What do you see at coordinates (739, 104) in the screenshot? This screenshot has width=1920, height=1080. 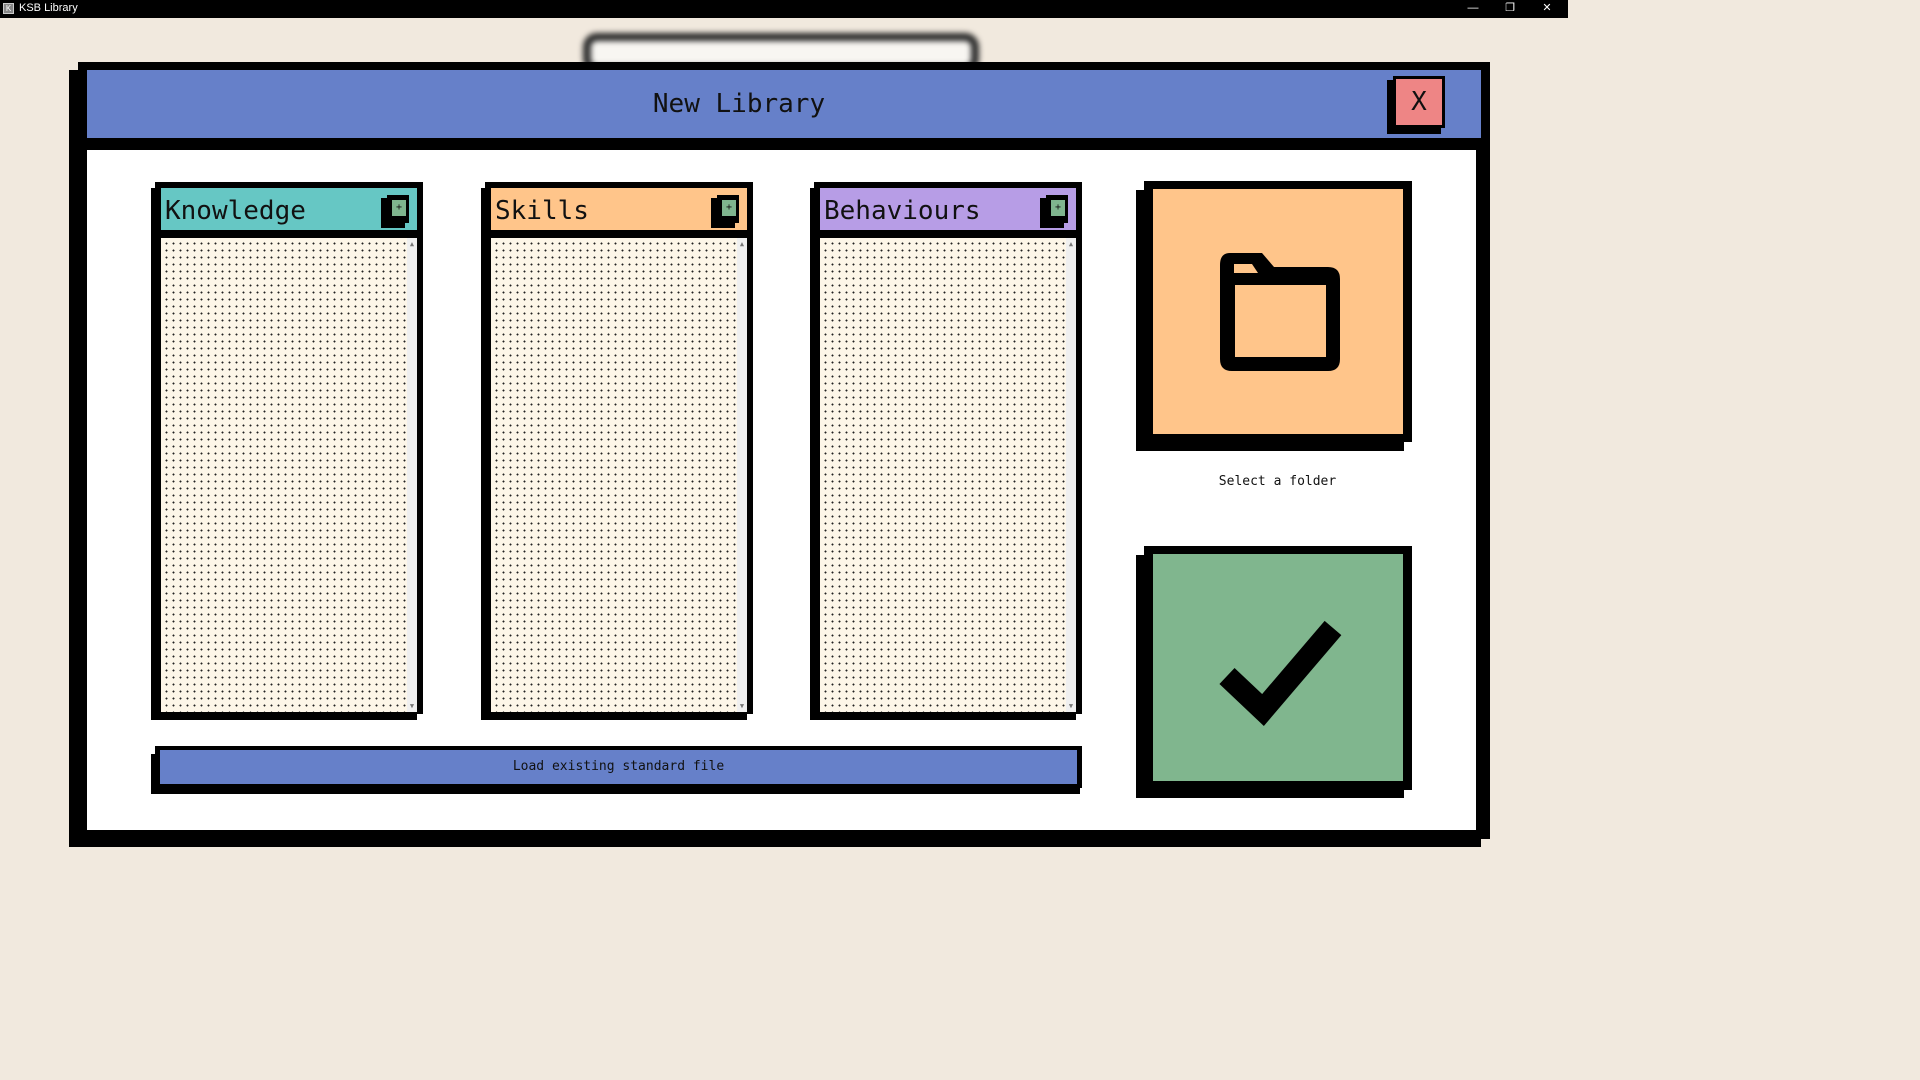 I see `dialog-title: New Library` at bounding box center [739, 104].